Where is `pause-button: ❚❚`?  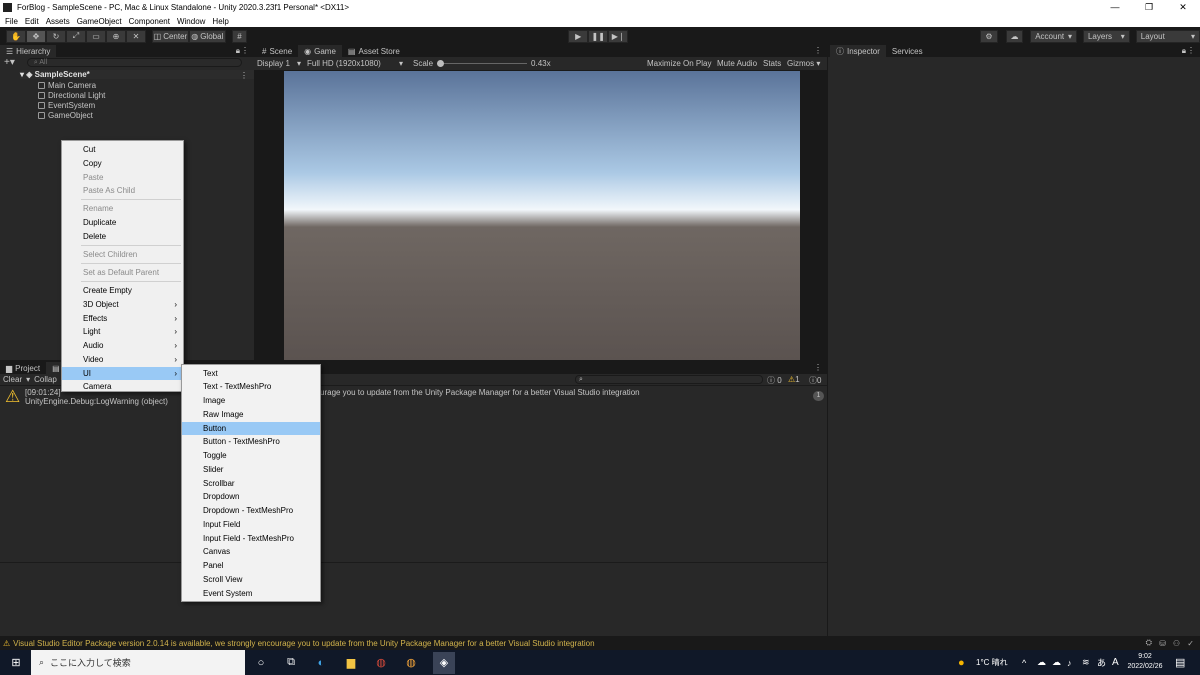 pause-button: ❚❚ is located at coordinates (598, 36).